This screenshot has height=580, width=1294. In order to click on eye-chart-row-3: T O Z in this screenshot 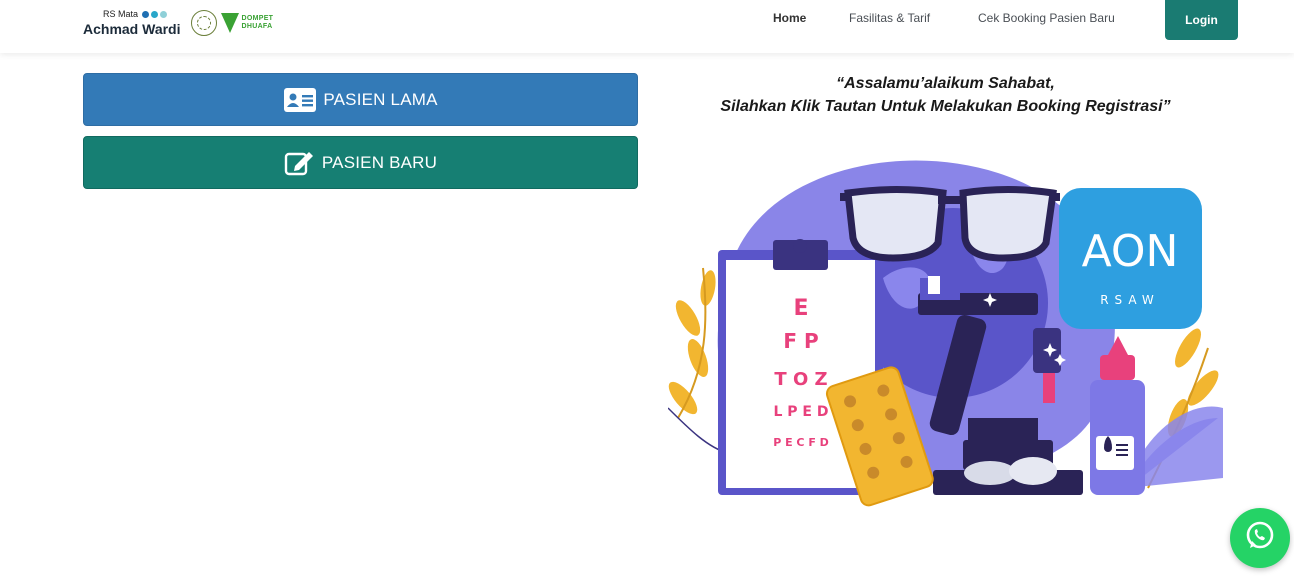, I will do `click(800, 379)`.